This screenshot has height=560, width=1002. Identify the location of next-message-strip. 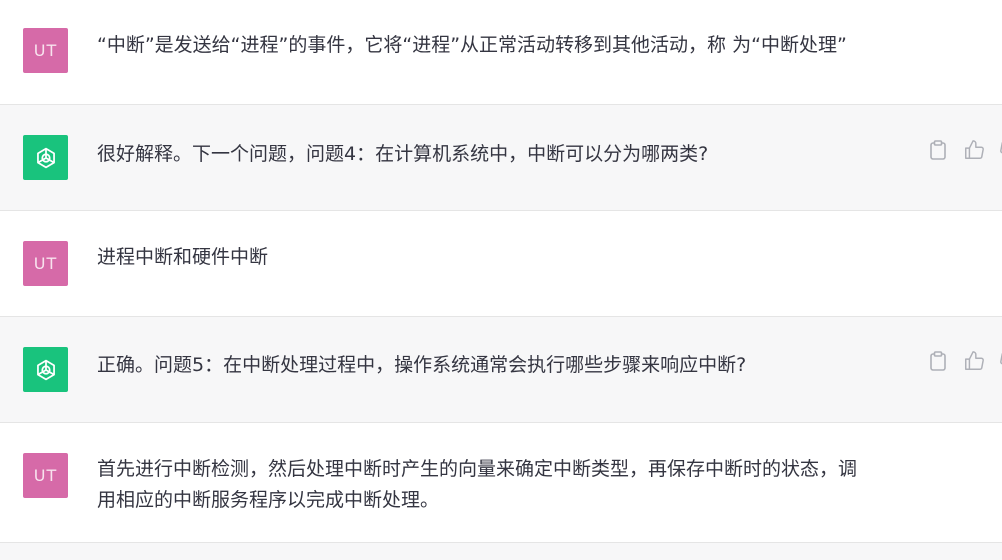
(501, 551).